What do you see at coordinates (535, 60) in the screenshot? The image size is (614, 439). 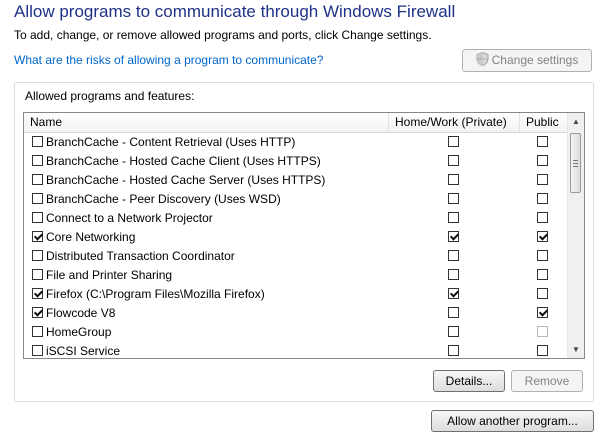 I see `change-settings-label: Change settings` at bounding box center [535, 60].